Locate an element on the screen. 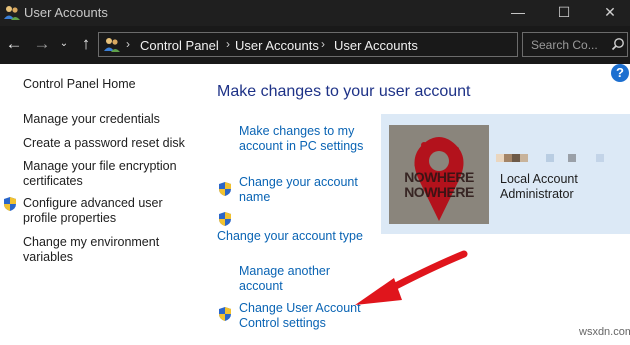  page-title: Make changes to your user account is located at coordinates (344, 91).